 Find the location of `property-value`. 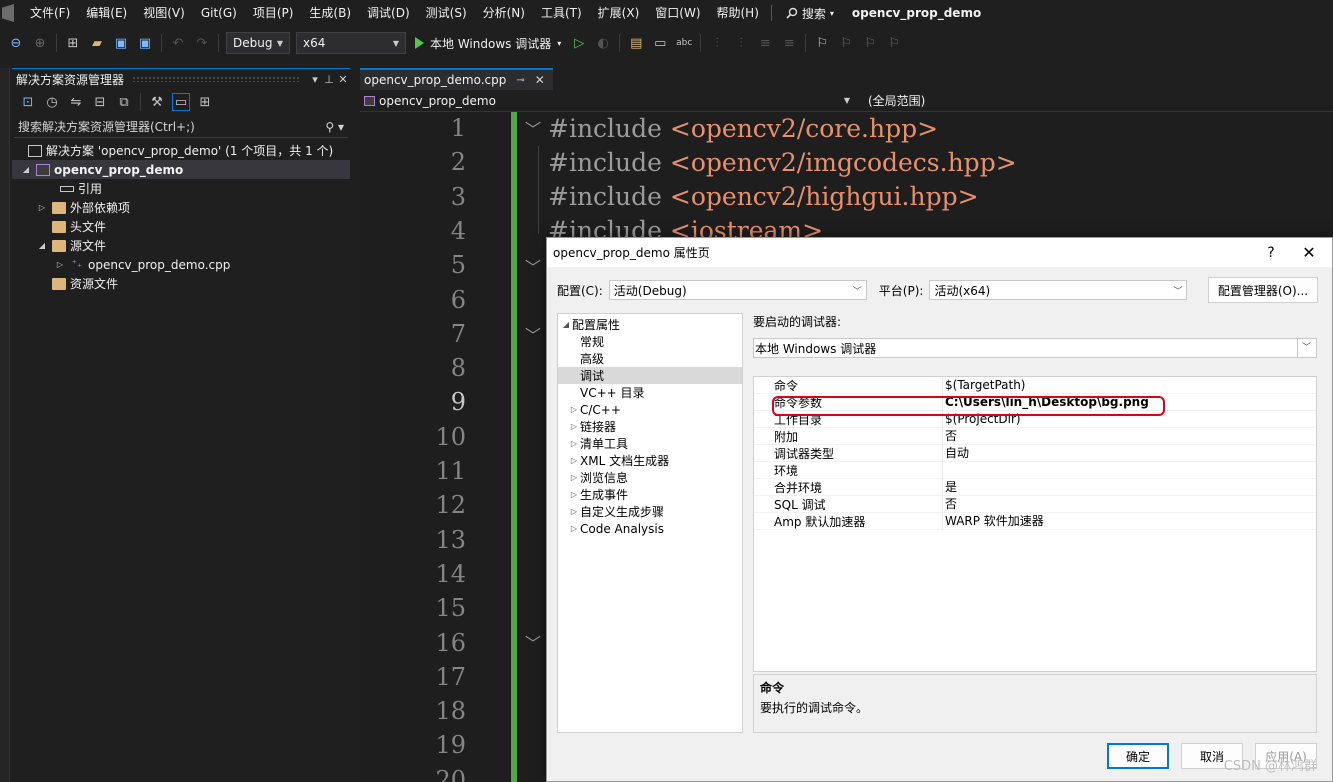

property-value is located at coordinates (1129, 470).